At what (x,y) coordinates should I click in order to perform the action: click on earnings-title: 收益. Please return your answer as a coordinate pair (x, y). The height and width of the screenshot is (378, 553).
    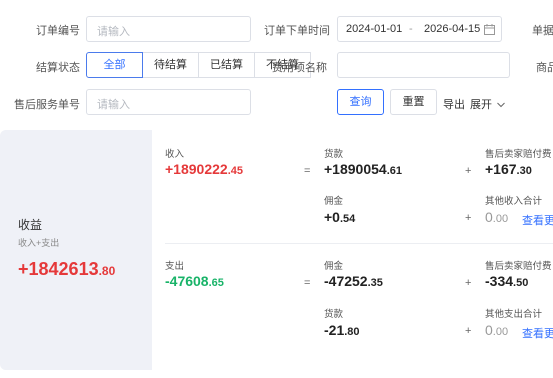
    Looking at the image, I should click on (30, 225).